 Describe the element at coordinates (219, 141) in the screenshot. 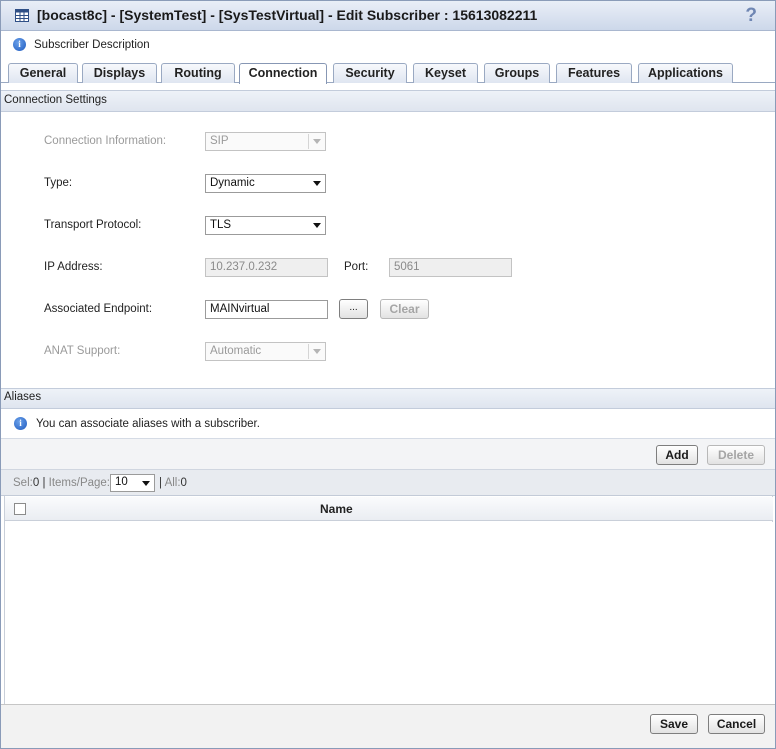

I see `connection-information-value: SIP` at that location.